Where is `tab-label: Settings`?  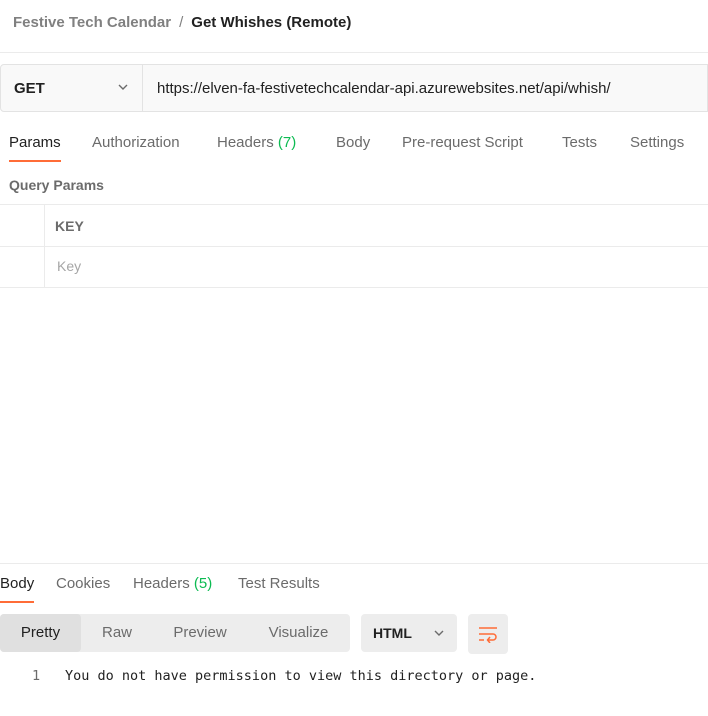 tab-label: Settings is located at coordinates (657, 142).